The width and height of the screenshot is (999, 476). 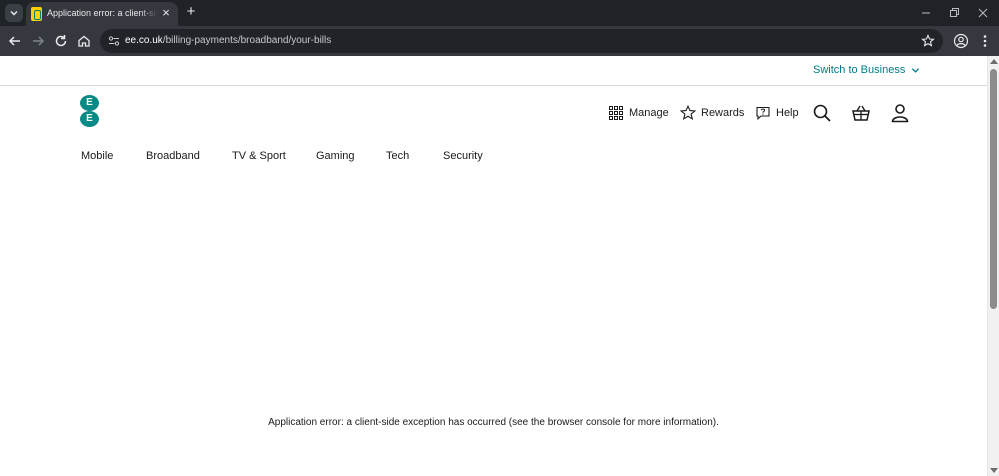 I want to click on nav-tv-sport: TV & Sport, so click(x=259, y=156).